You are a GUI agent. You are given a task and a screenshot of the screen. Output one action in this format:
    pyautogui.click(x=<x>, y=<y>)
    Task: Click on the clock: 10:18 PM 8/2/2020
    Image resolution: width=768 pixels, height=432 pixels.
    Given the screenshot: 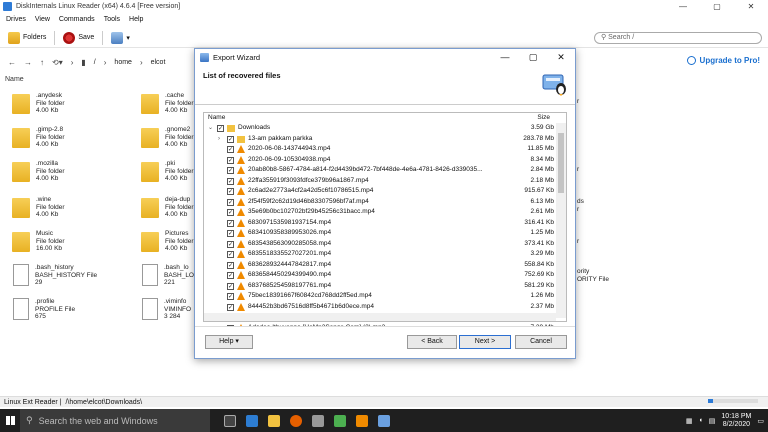 What is the action you would take?
    pyautogui.click(x=736, y=421)
    